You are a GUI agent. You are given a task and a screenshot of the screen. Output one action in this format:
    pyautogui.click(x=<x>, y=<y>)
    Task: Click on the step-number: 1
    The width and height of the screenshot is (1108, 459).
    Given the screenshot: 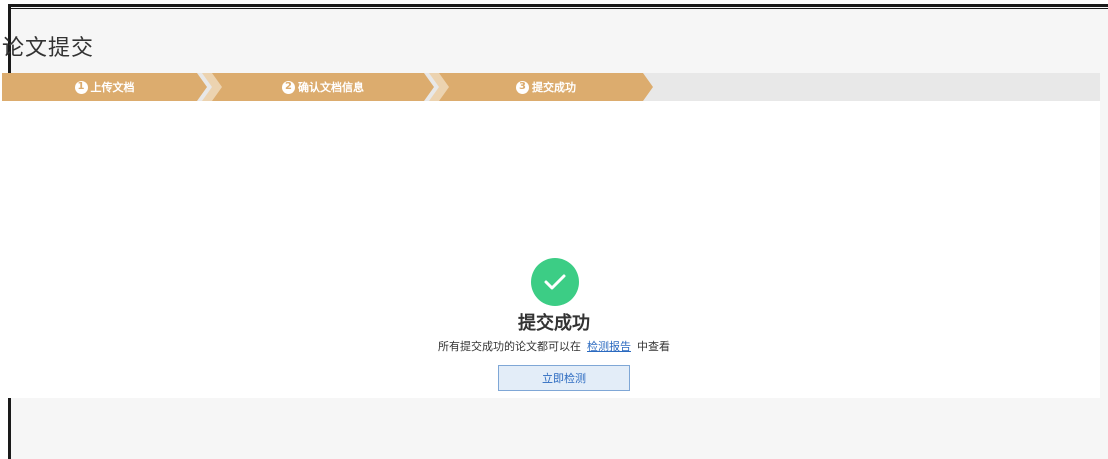 What is the action you would take?
    pyautogui.click(x=81, y=87)
    